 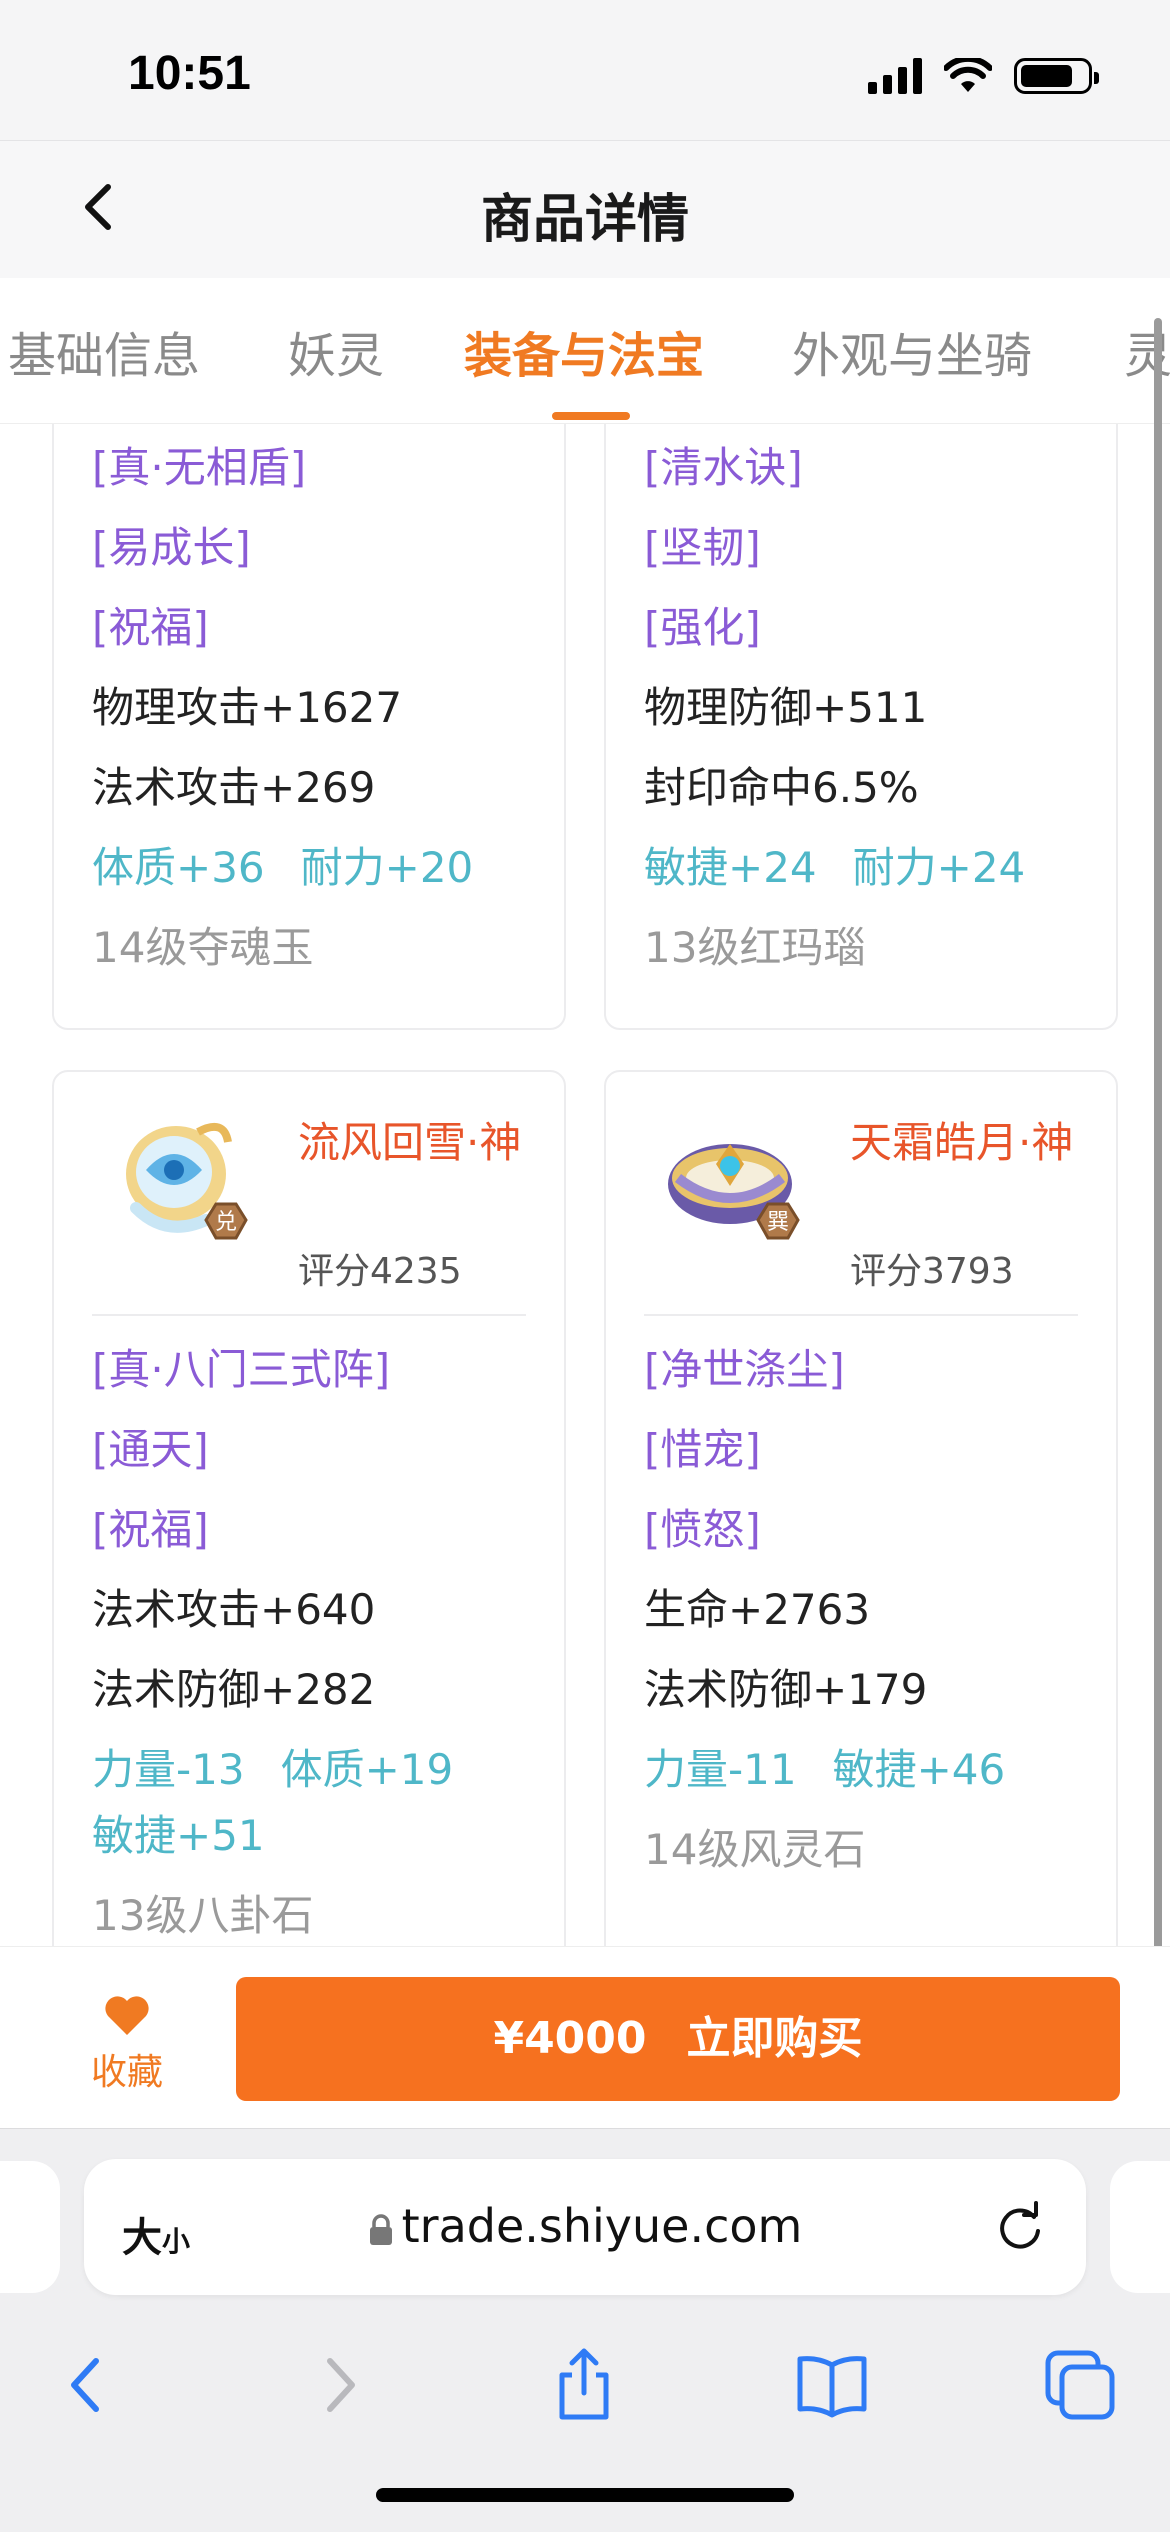 What do you see at coordinates (702, 547) in the screenshot?
I see `effect-tag: [坚韧]` at bounding box center [702, 547].